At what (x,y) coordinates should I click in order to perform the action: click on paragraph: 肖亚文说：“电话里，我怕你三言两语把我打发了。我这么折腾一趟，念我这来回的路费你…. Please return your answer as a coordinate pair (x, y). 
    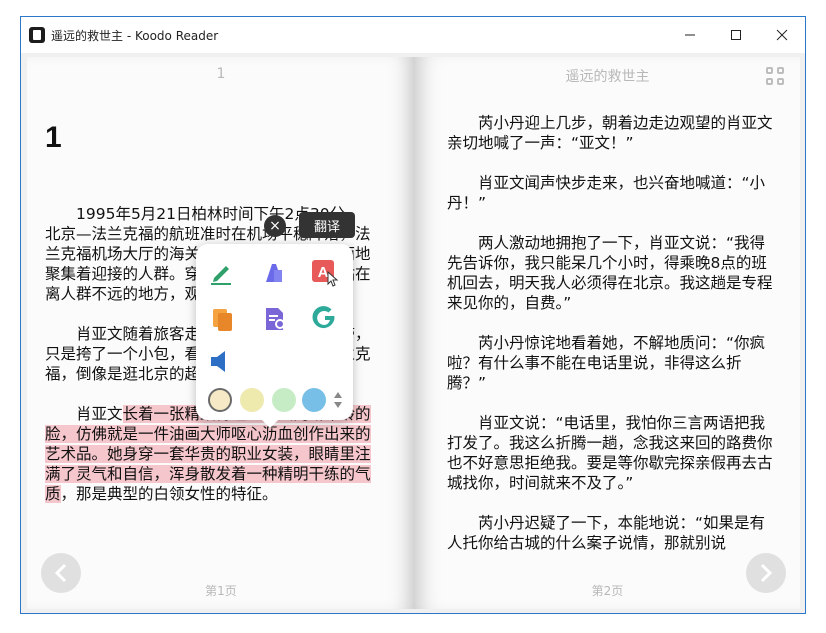
    Looking at the image, I should click on (612, 453).